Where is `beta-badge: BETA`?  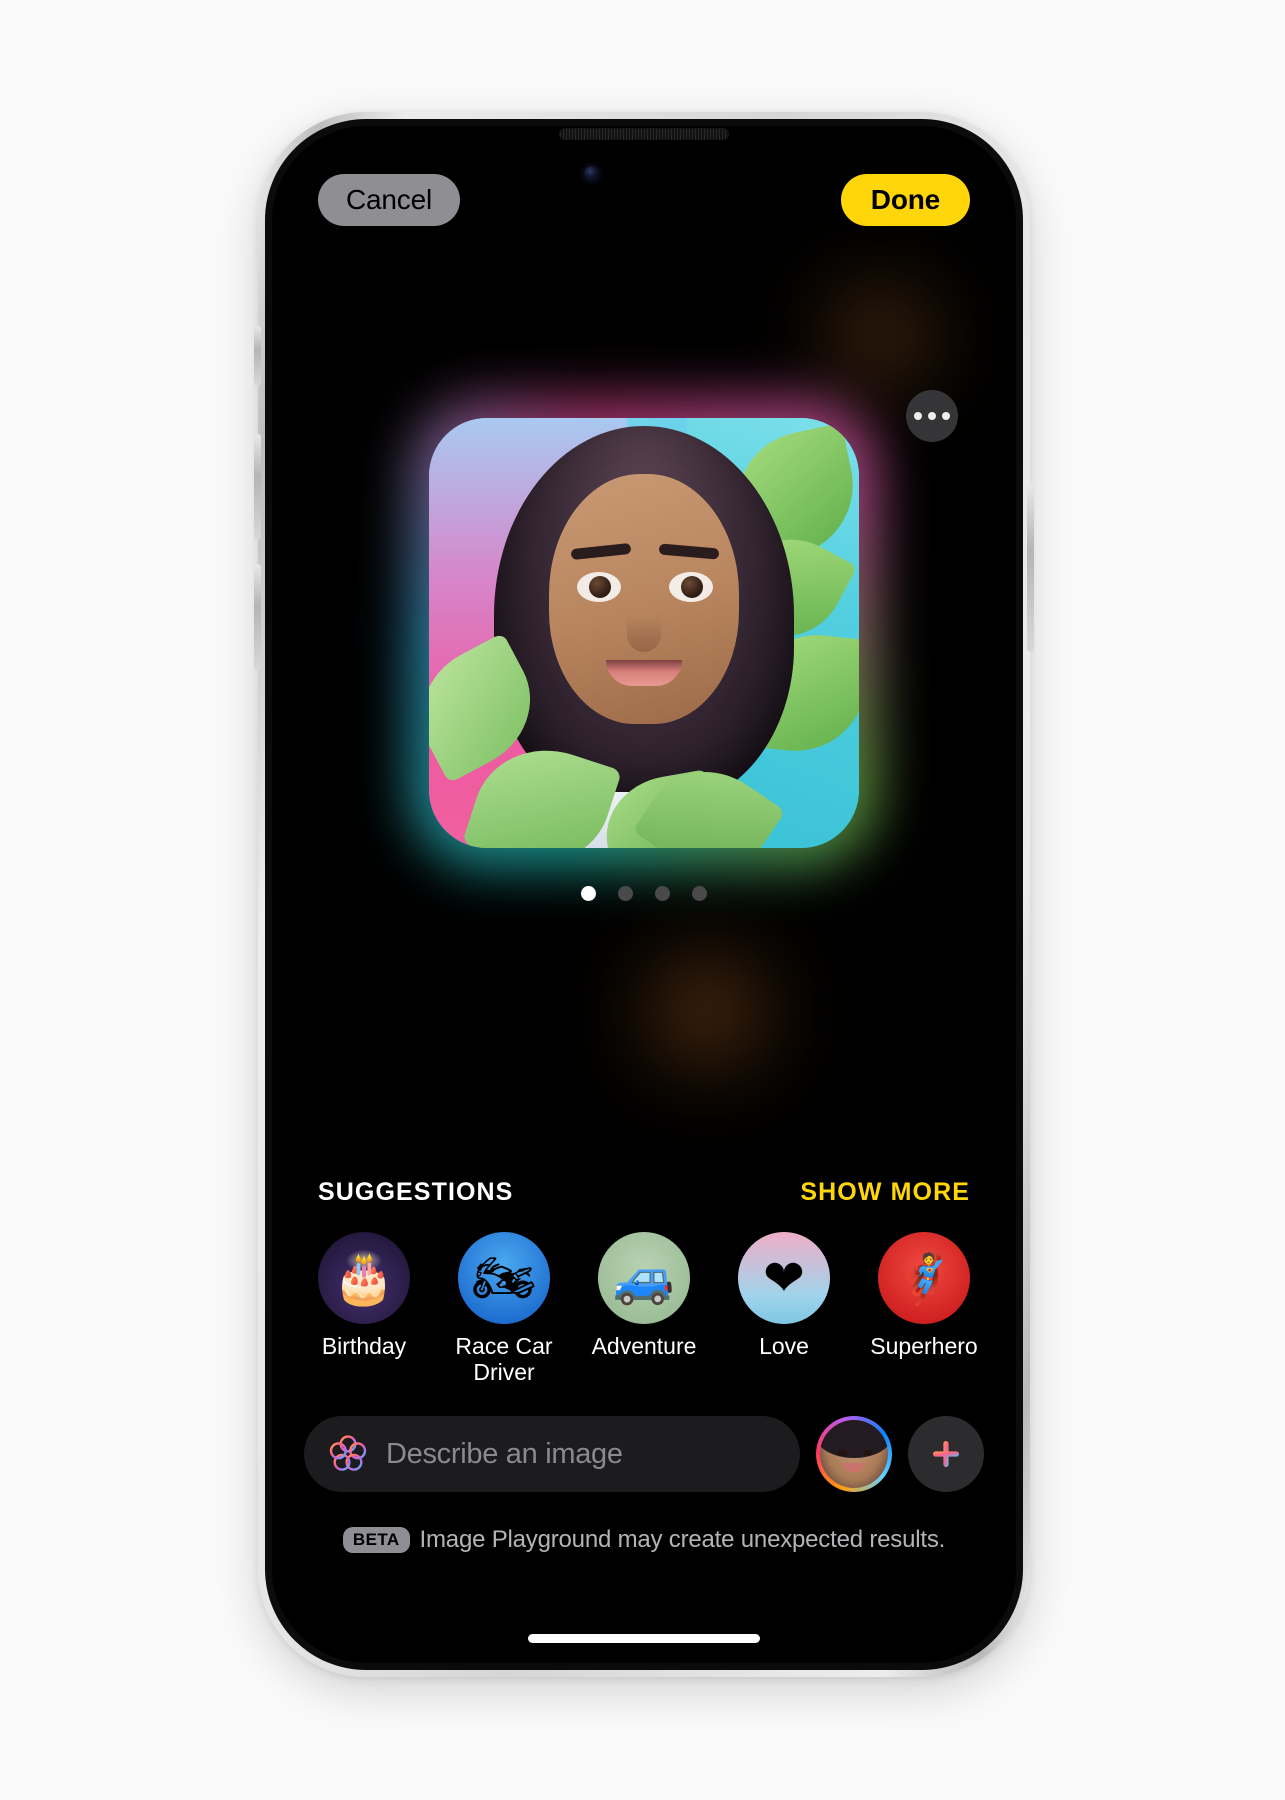 beta-badge: BETA is located at coordinates (376, 1540).